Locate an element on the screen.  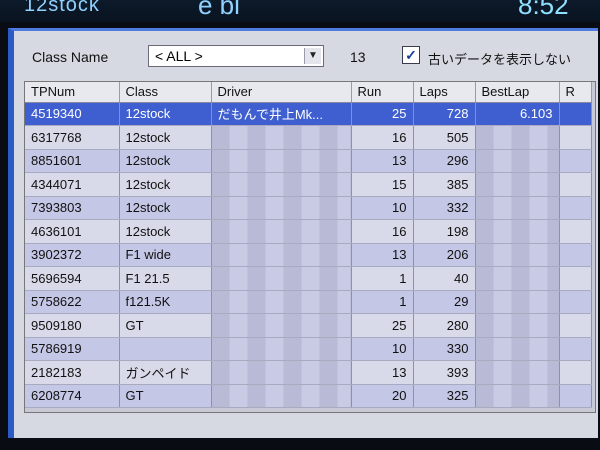
cell-laps: 206 is located at coordinates (444, 255).